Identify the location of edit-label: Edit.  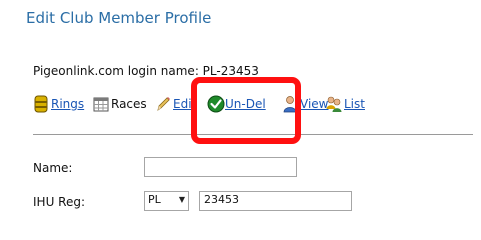
(184, 104).